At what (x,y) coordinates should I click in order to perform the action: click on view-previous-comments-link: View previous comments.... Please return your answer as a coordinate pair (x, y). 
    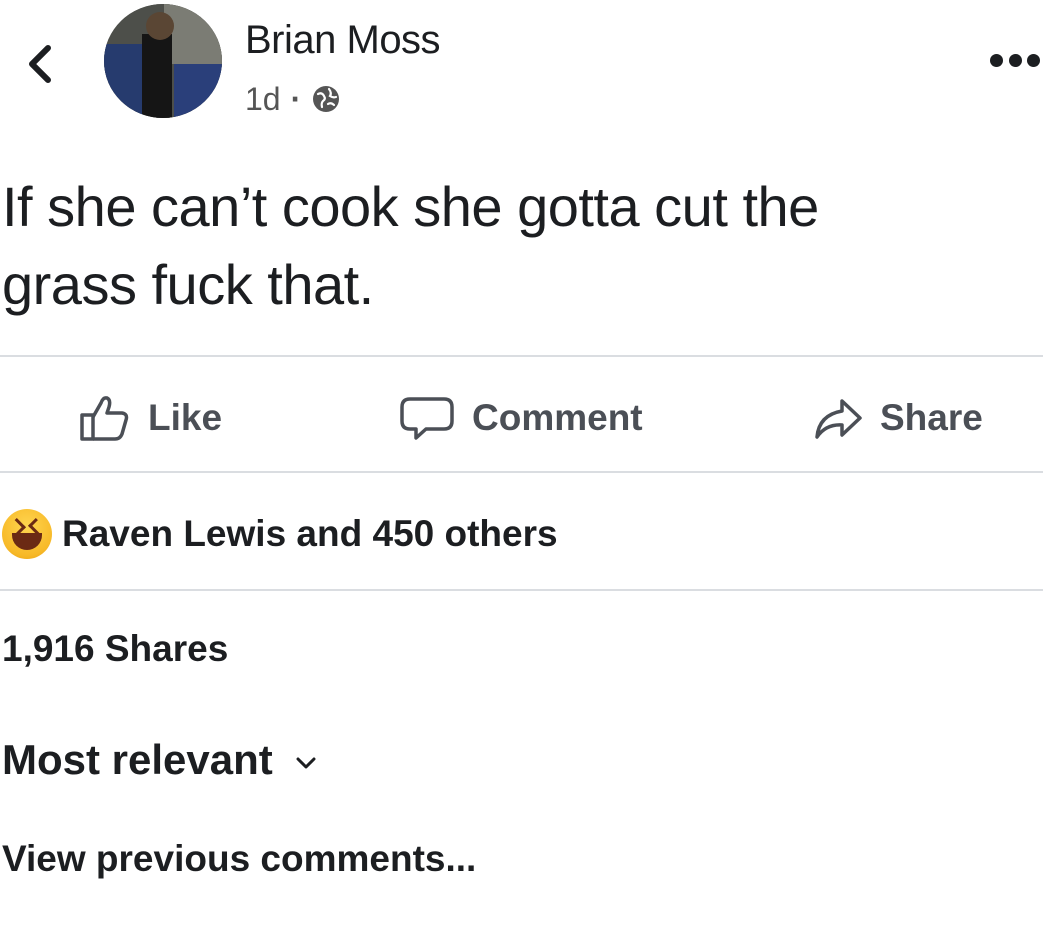
    Looking at the image, I should click on (239, 859).